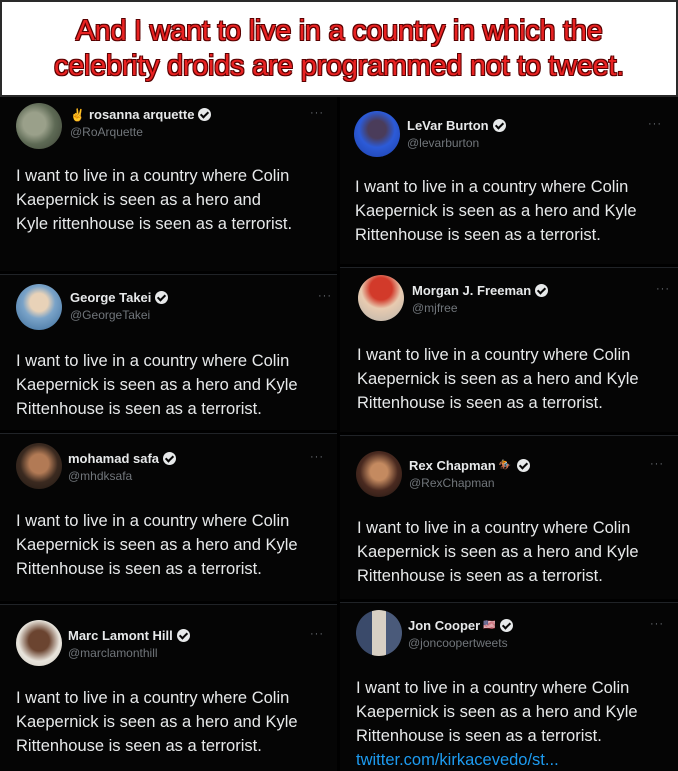  What do you see at coordinates (435, 308) in the screenshot?
I see `author-handle: @mjfree` at bounding box center [435, 308].